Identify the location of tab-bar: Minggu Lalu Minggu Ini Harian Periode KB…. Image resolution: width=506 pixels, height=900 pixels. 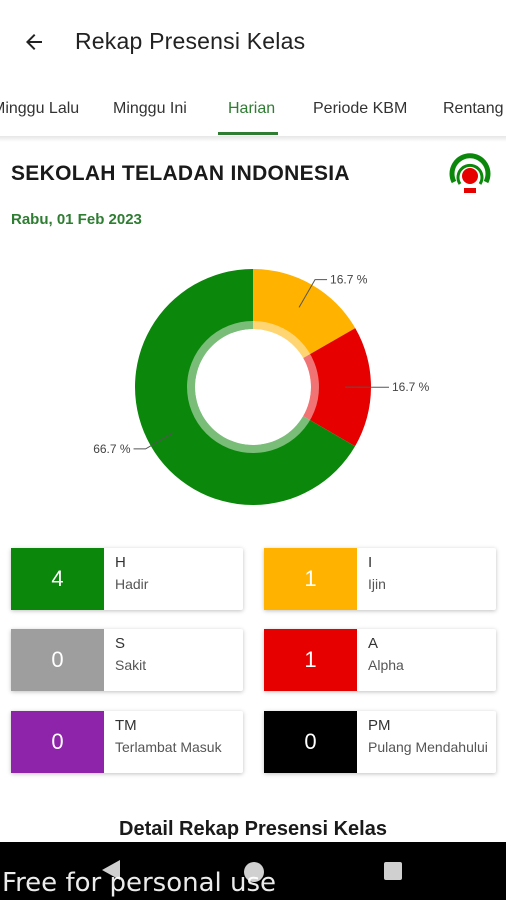
(253, 112).